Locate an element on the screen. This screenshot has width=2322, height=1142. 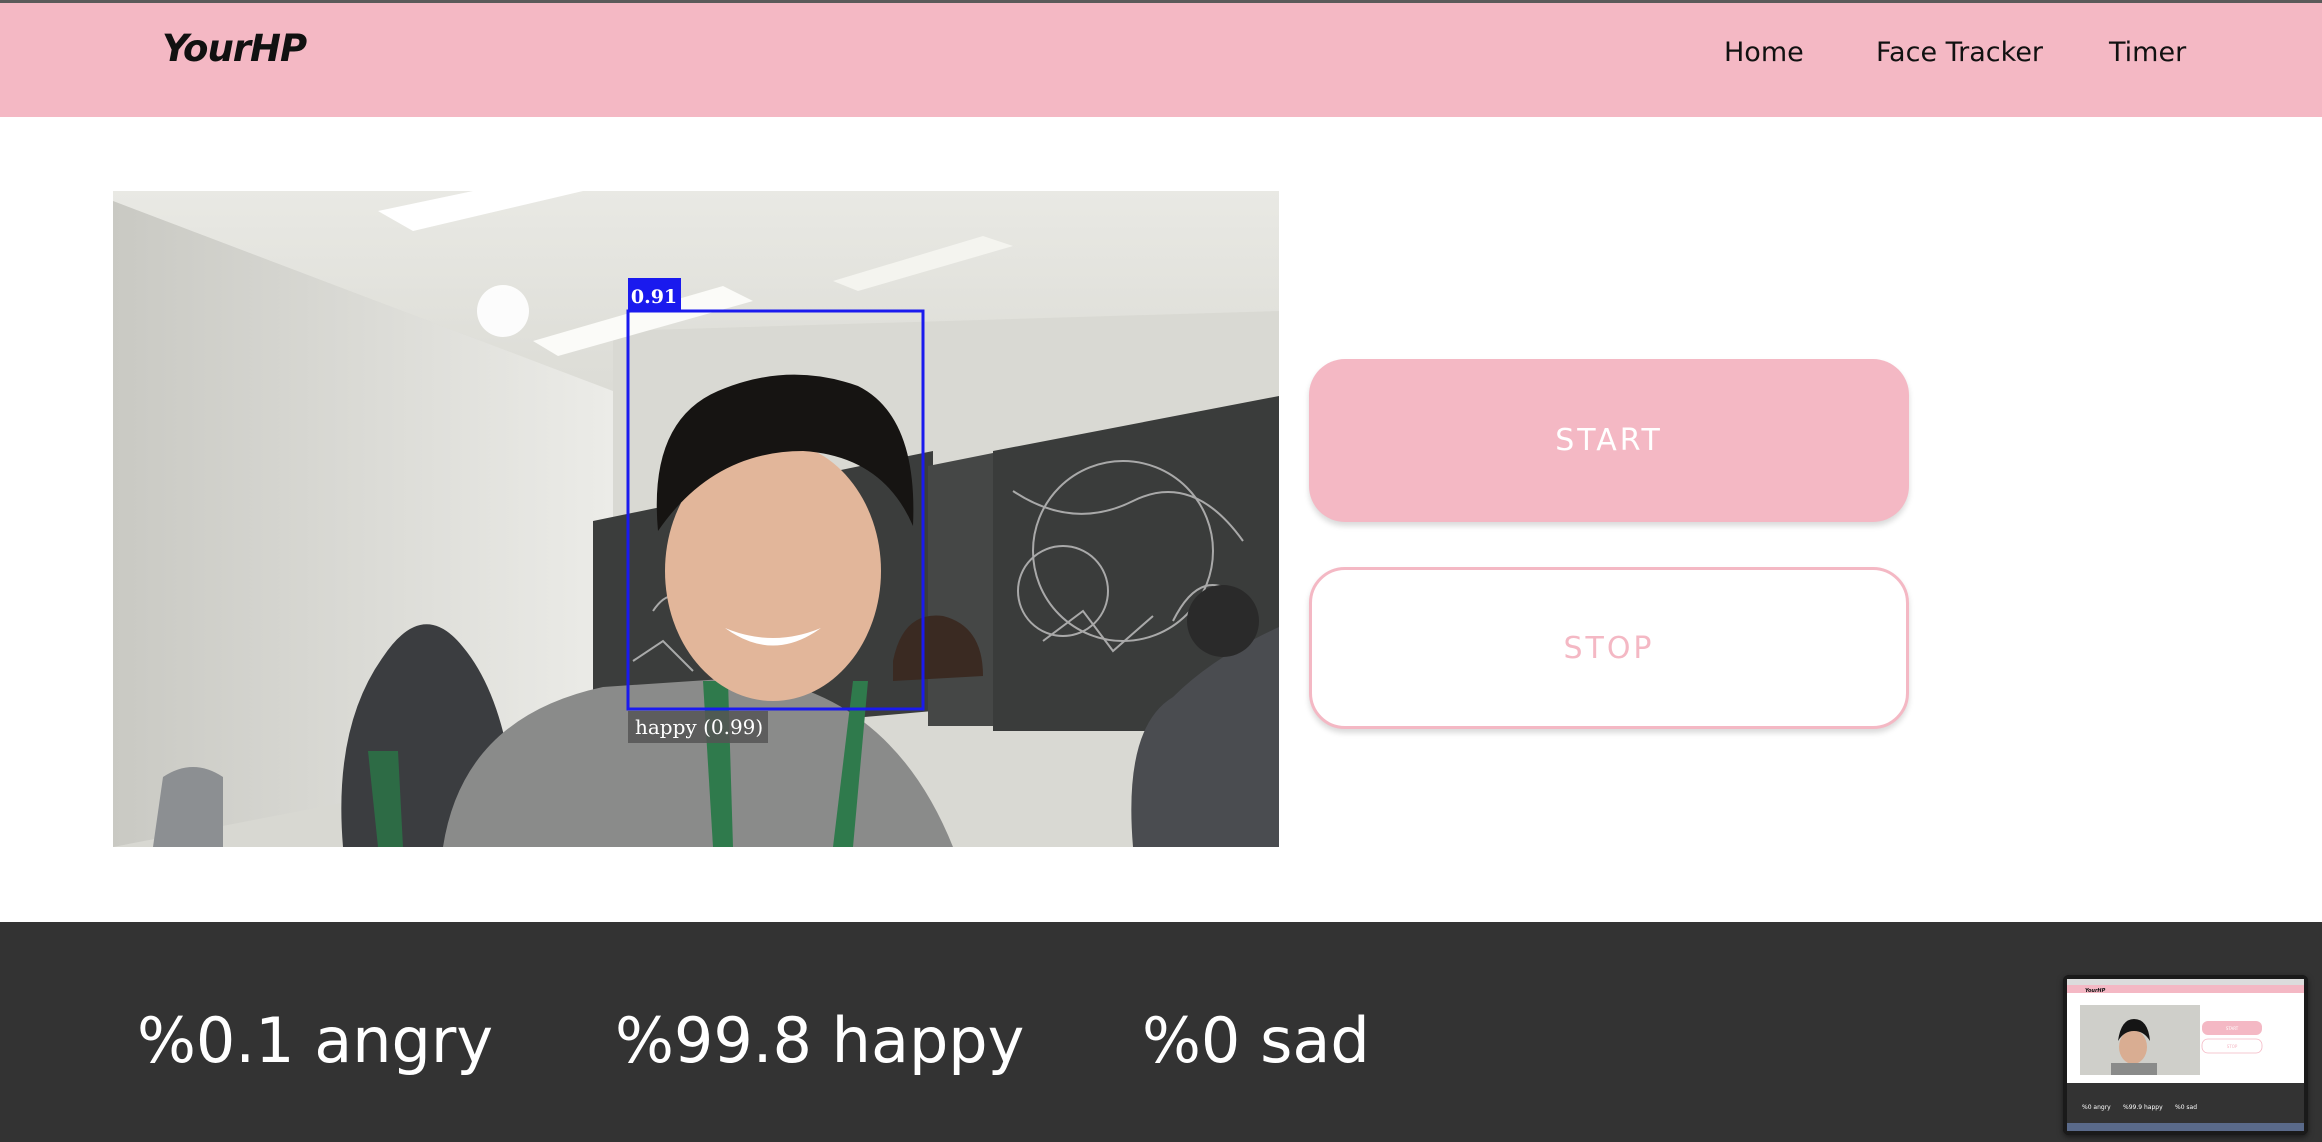
emotion-stat-sad: %0 sad is located at coordinates (1256, 1040).